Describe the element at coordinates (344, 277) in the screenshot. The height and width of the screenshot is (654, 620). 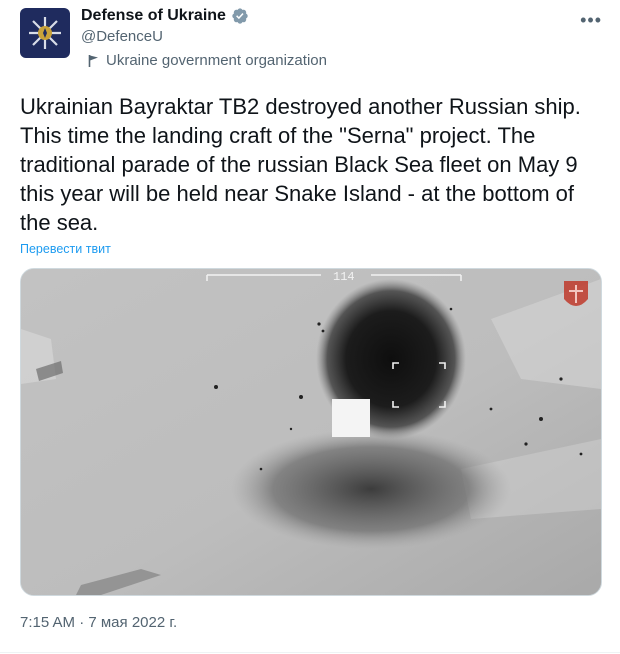
I see `hud-readout: 114` at that location.